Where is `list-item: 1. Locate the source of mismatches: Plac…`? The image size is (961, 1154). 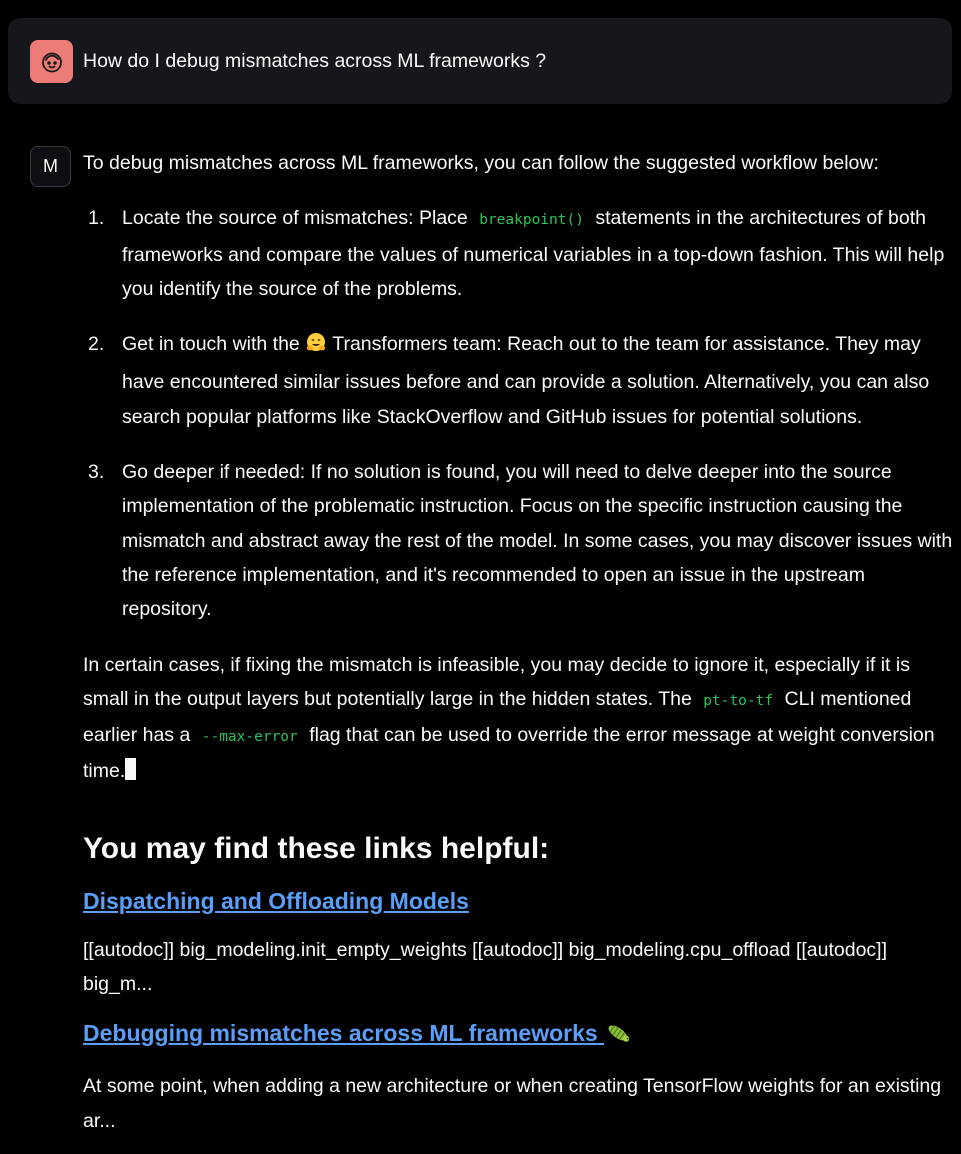
list-item: 1. Locate the source of mismatches: Plac… is located at coordinates (518, 253).